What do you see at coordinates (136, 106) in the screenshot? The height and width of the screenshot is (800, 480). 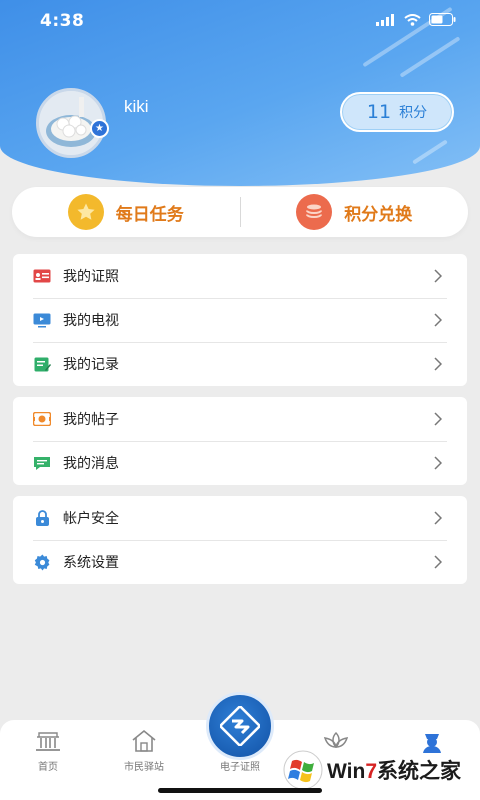 I see `username: kiki` at bounding box center [136, 106].